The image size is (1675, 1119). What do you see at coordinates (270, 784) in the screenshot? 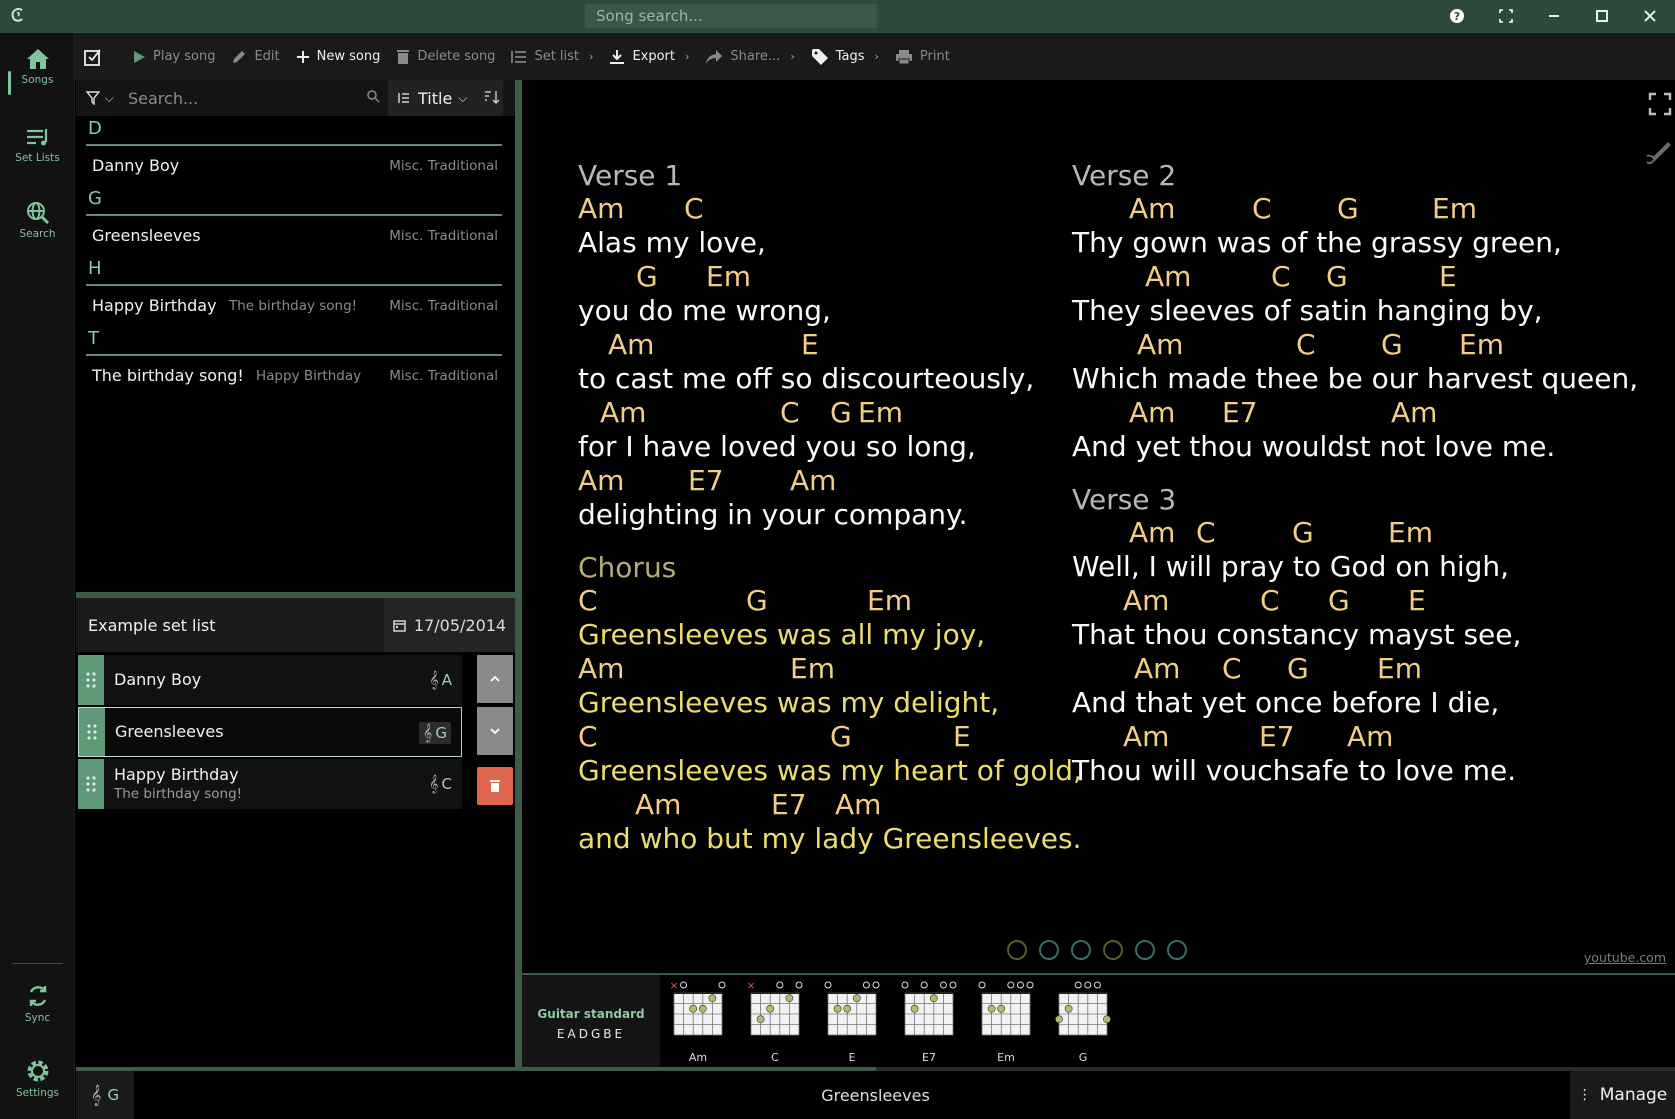
I see `set-list-item: Happy Birthday The birthday song! 𝄞 C` at bounding box center [270, 784].